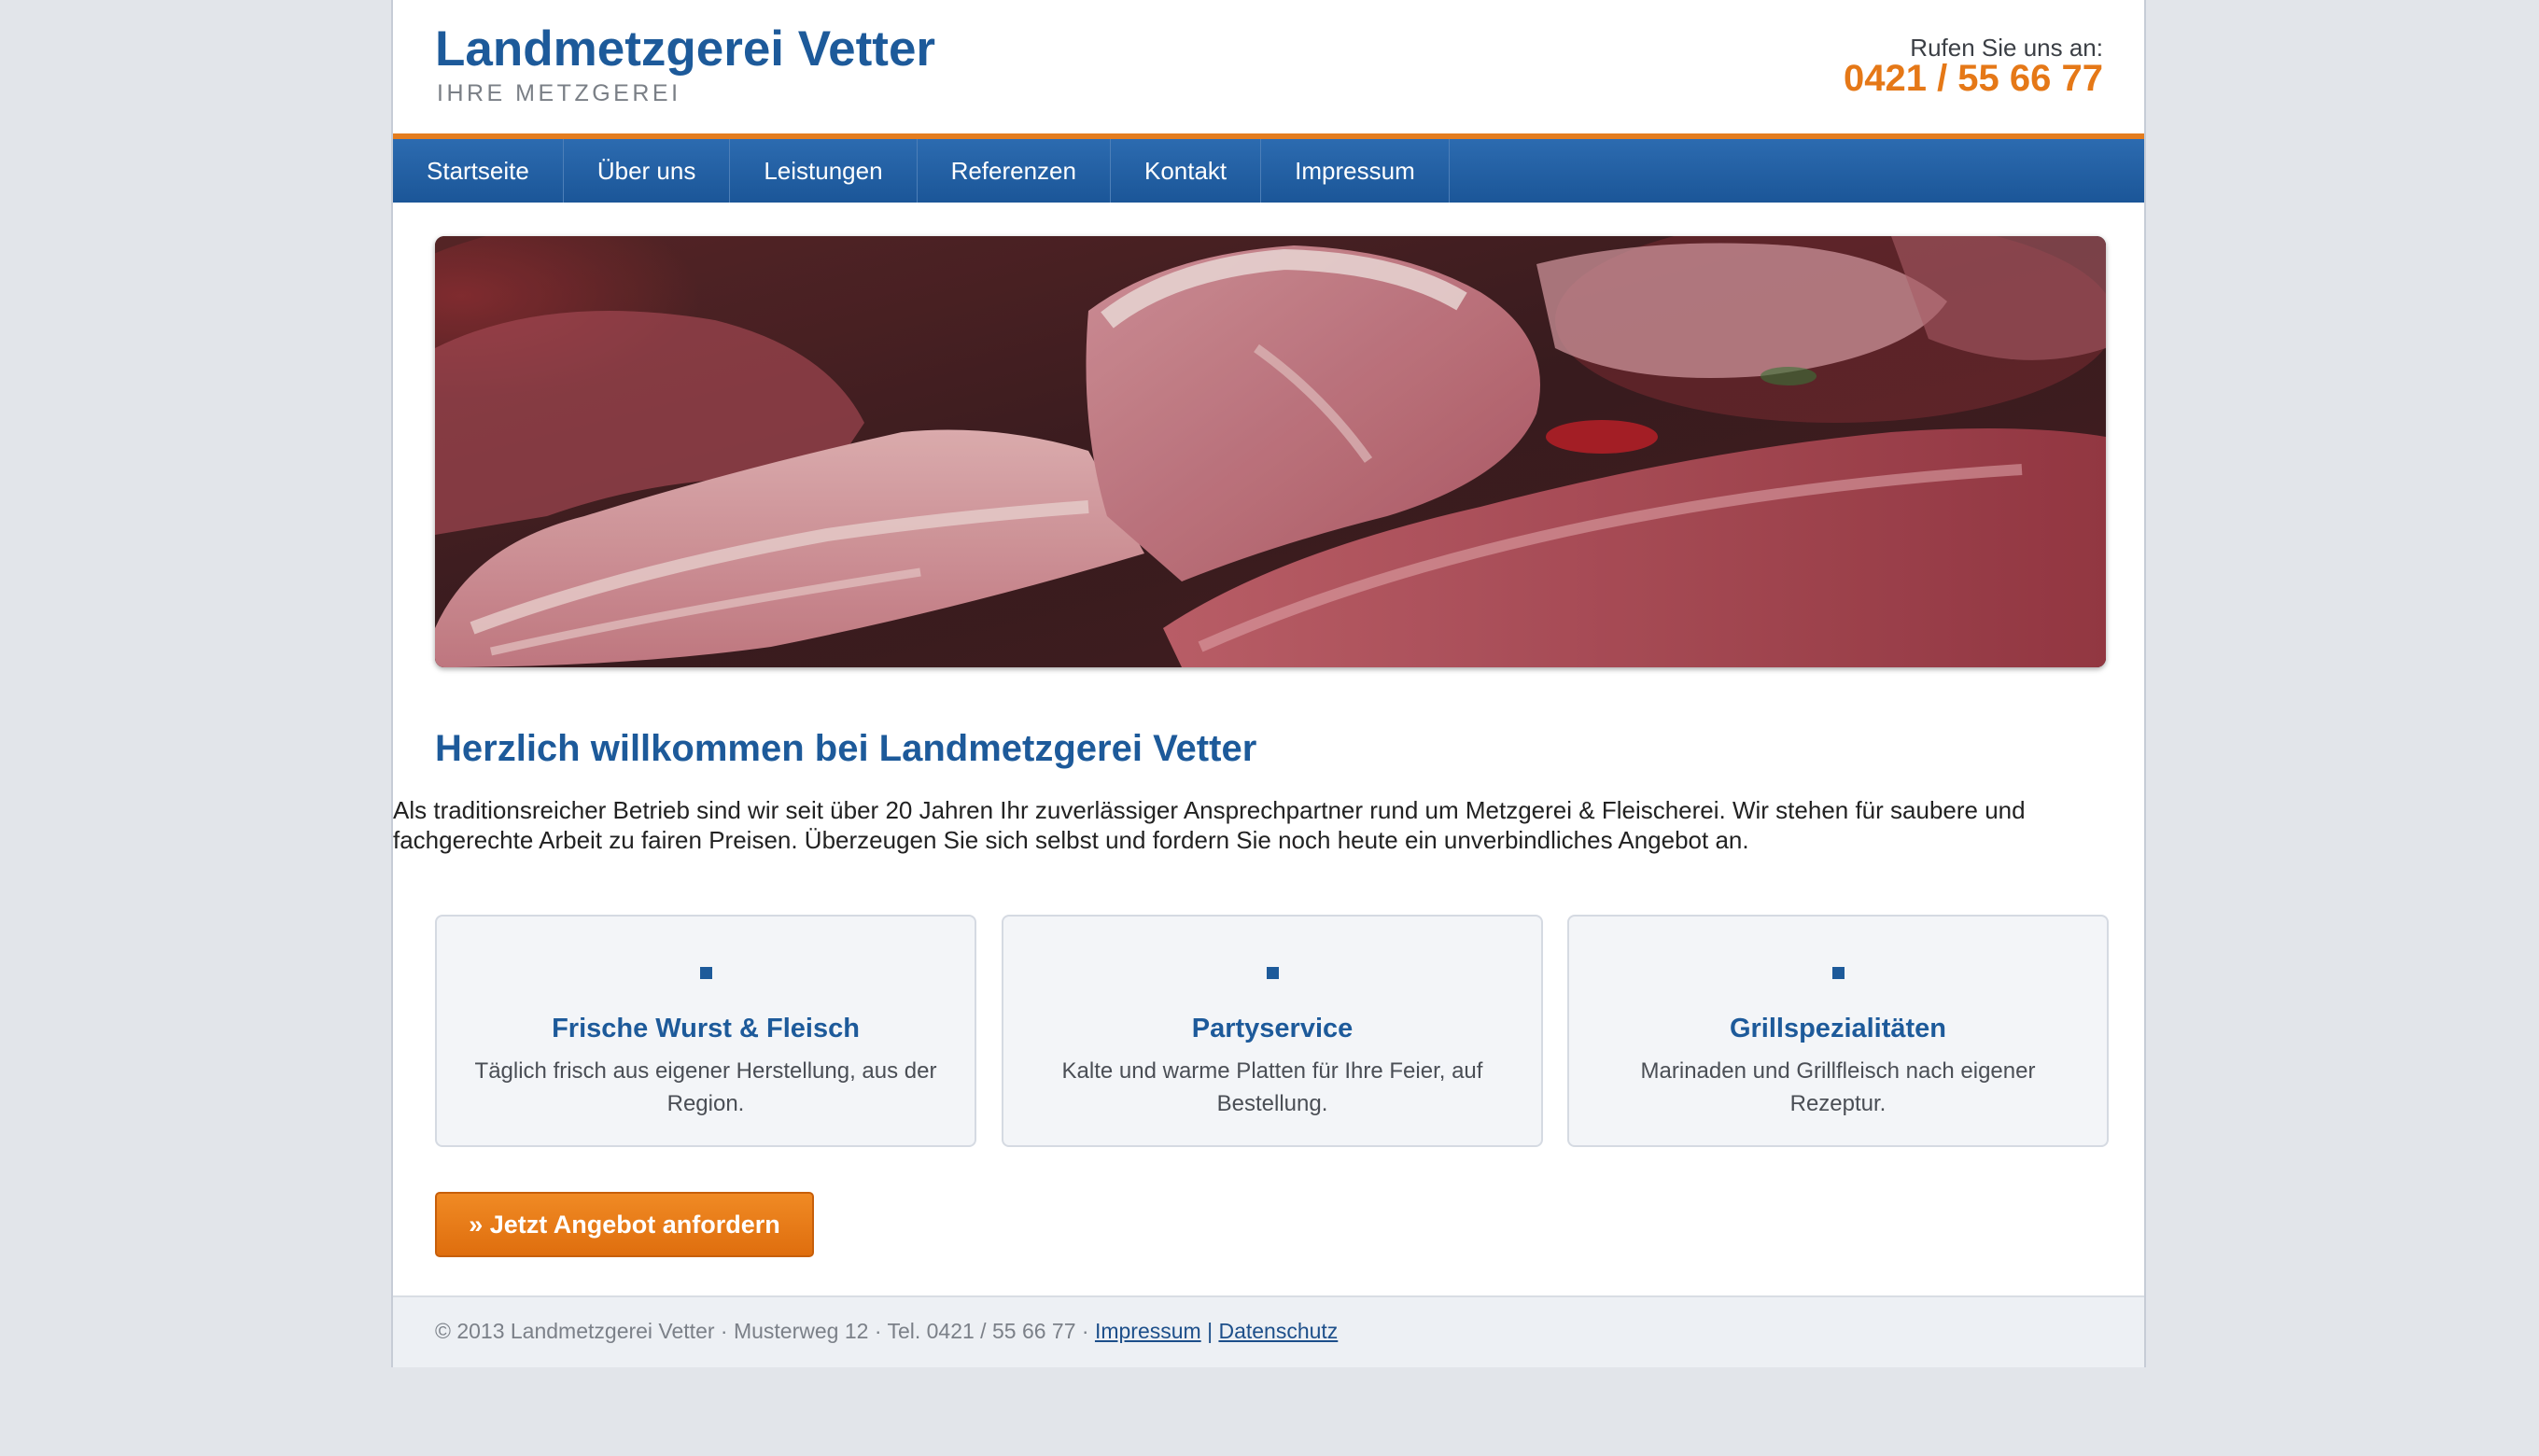 The width and height of the screenshot is (2539, 1456). Describe the element at coordinates (1148, 1331) in the screenshot. I see `footer-impressum-link: Impressum` at that location.